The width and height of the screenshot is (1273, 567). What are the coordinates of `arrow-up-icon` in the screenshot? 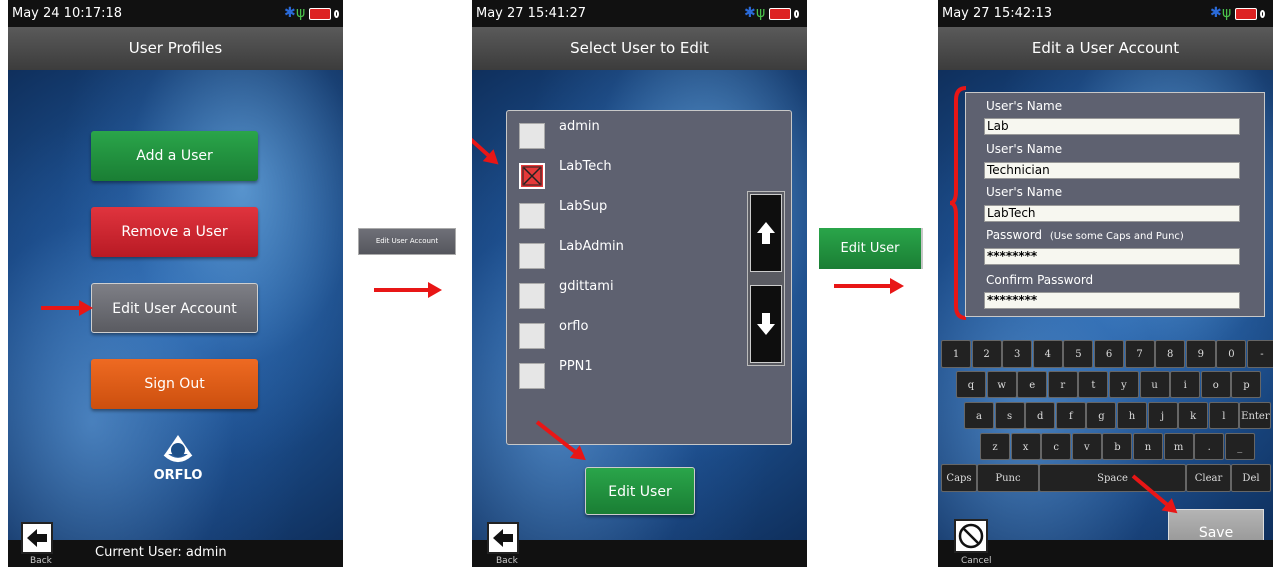 It's located at (766, 233).